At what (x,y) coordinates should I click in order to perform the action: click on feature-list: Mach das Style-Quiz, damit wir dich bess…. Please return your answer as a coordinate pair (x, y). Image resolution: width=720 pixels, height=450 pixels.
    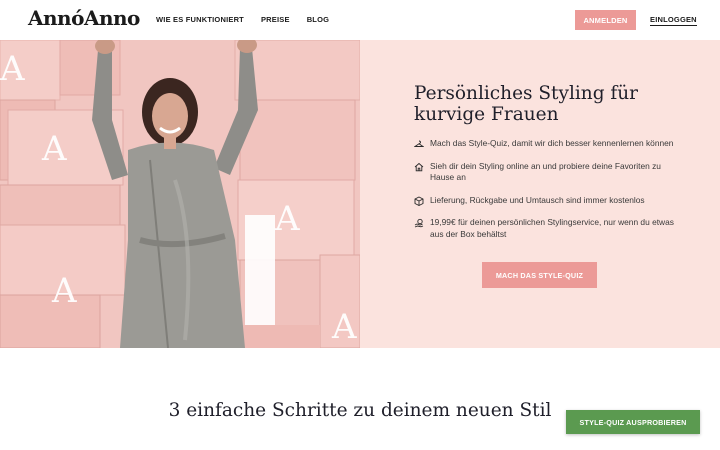
    Looking at the image, I should click on (549, 189).